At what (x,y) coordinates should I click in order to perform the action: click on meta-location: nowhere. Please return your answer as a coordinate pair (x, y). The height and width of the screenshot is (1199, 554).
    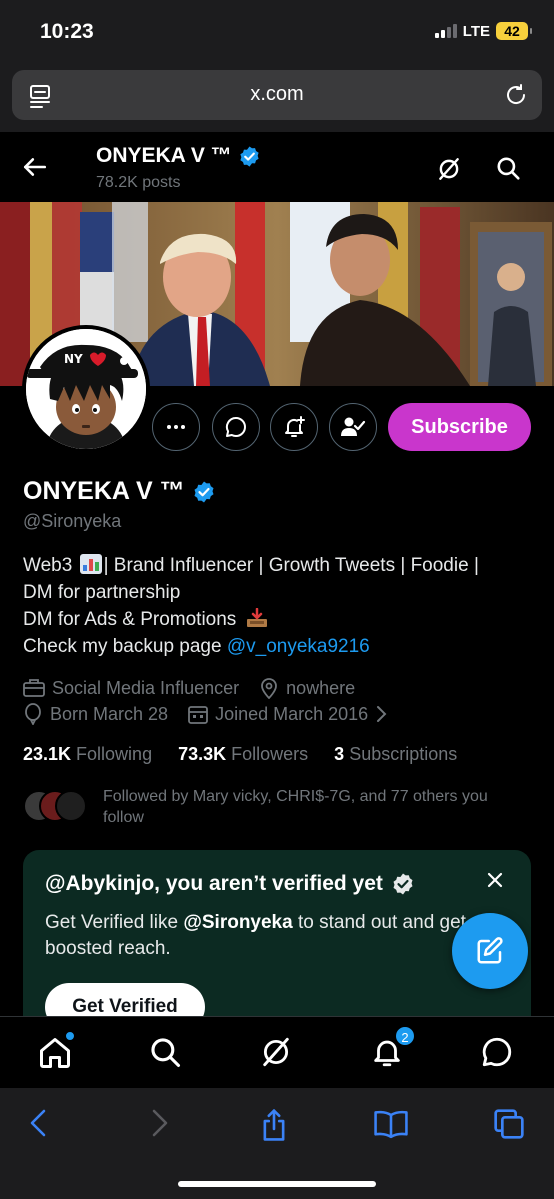
    Looking at the image, I should click on (307, 688).